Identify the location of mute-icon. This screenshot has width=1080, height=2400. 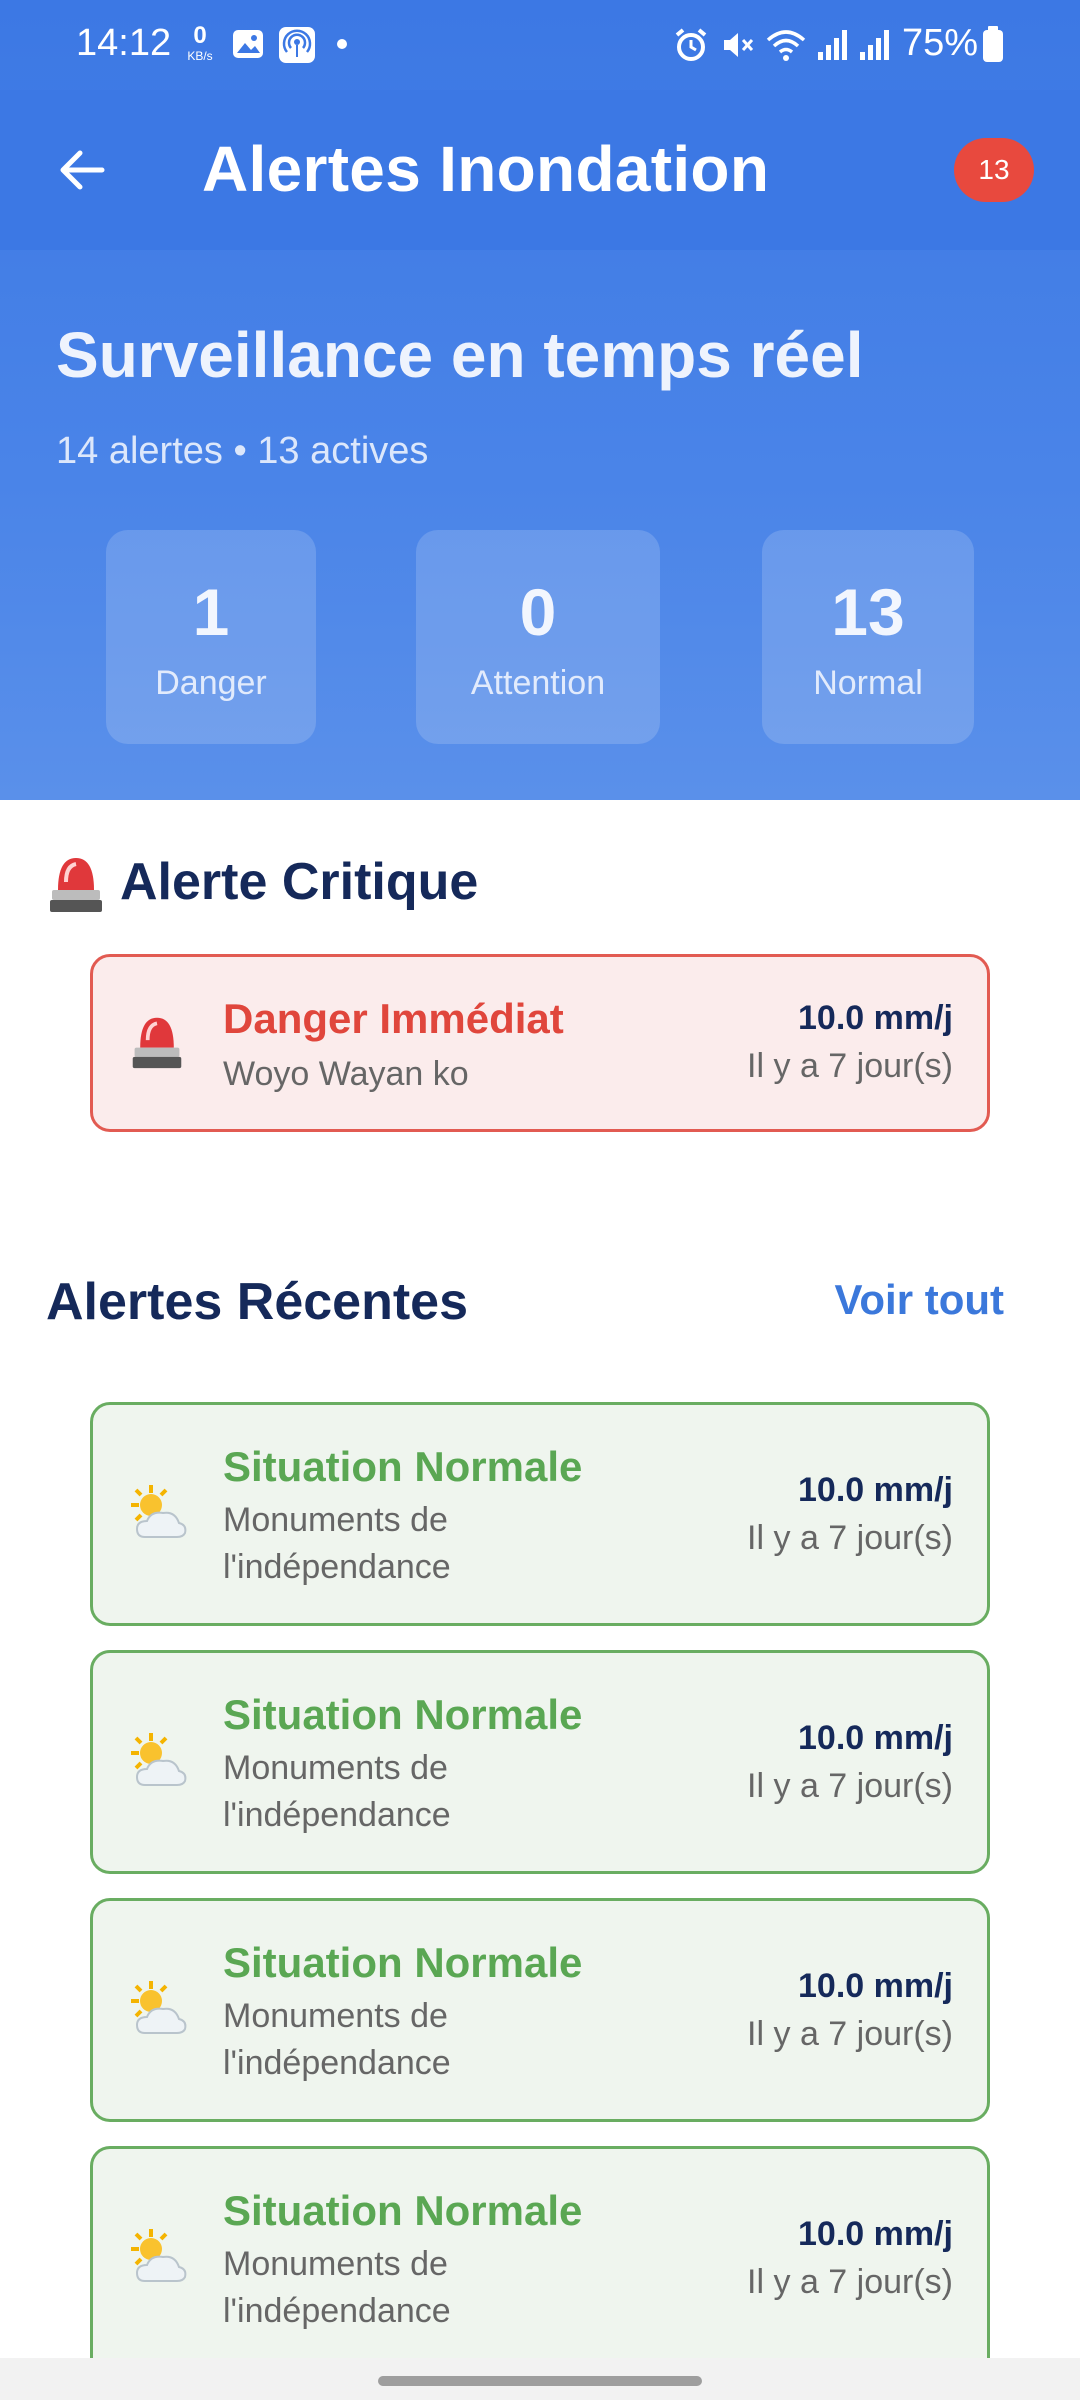
(739, 45).